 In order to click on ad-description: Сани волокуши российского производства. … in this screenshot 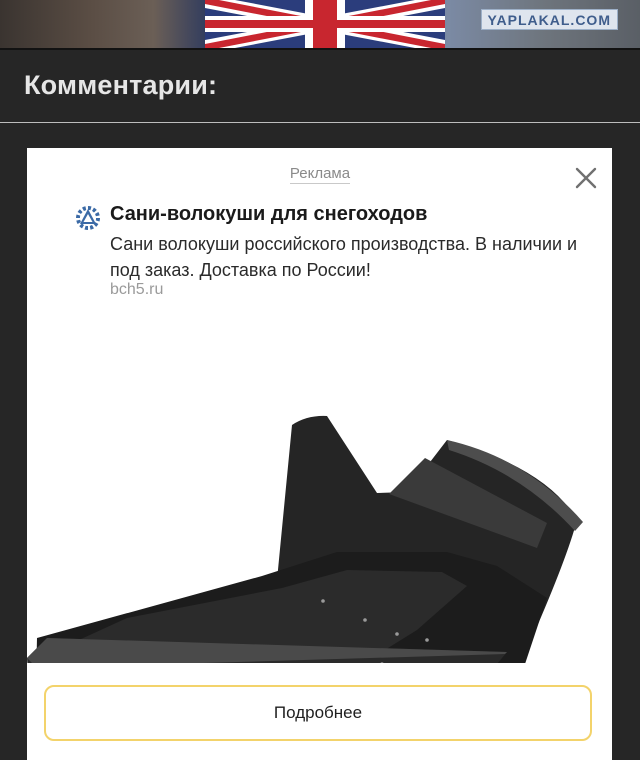, I will do `click(344, 257)`.